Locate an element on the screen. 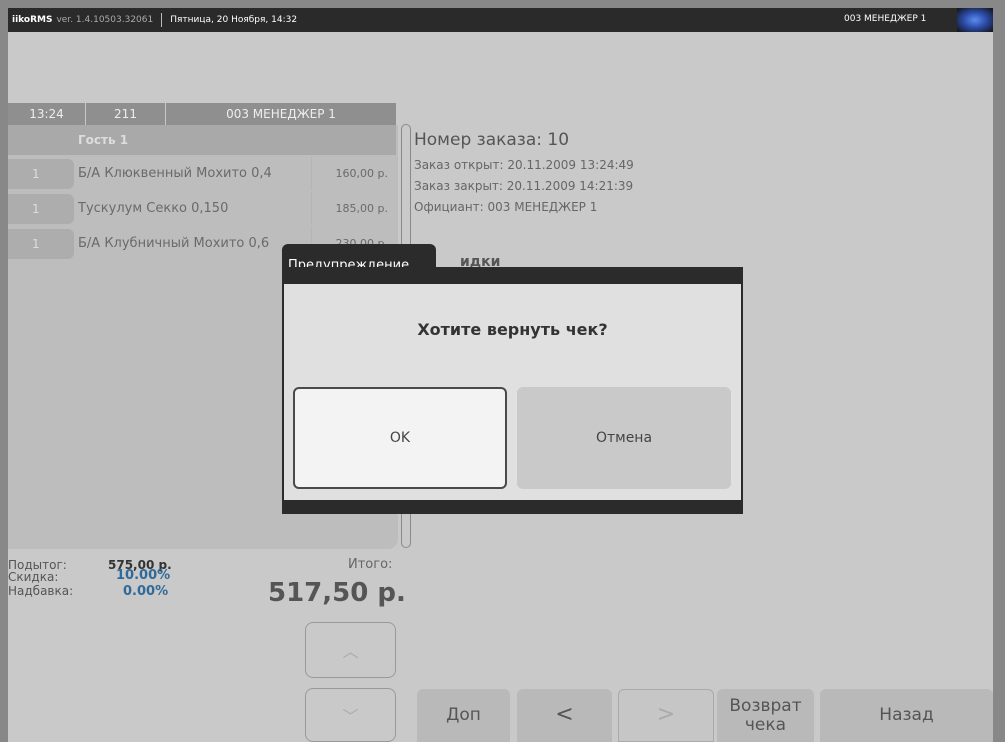  order-item: 1 Тускулум Секко 0,150 185,00 р. is located at coordinates (202, 208).